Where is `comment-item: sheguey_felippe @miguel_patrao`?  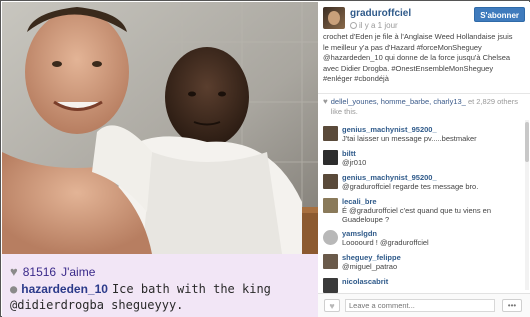
comment-item: sheguey_felippe @miguel_patrao is located at coordinates (424, 264).